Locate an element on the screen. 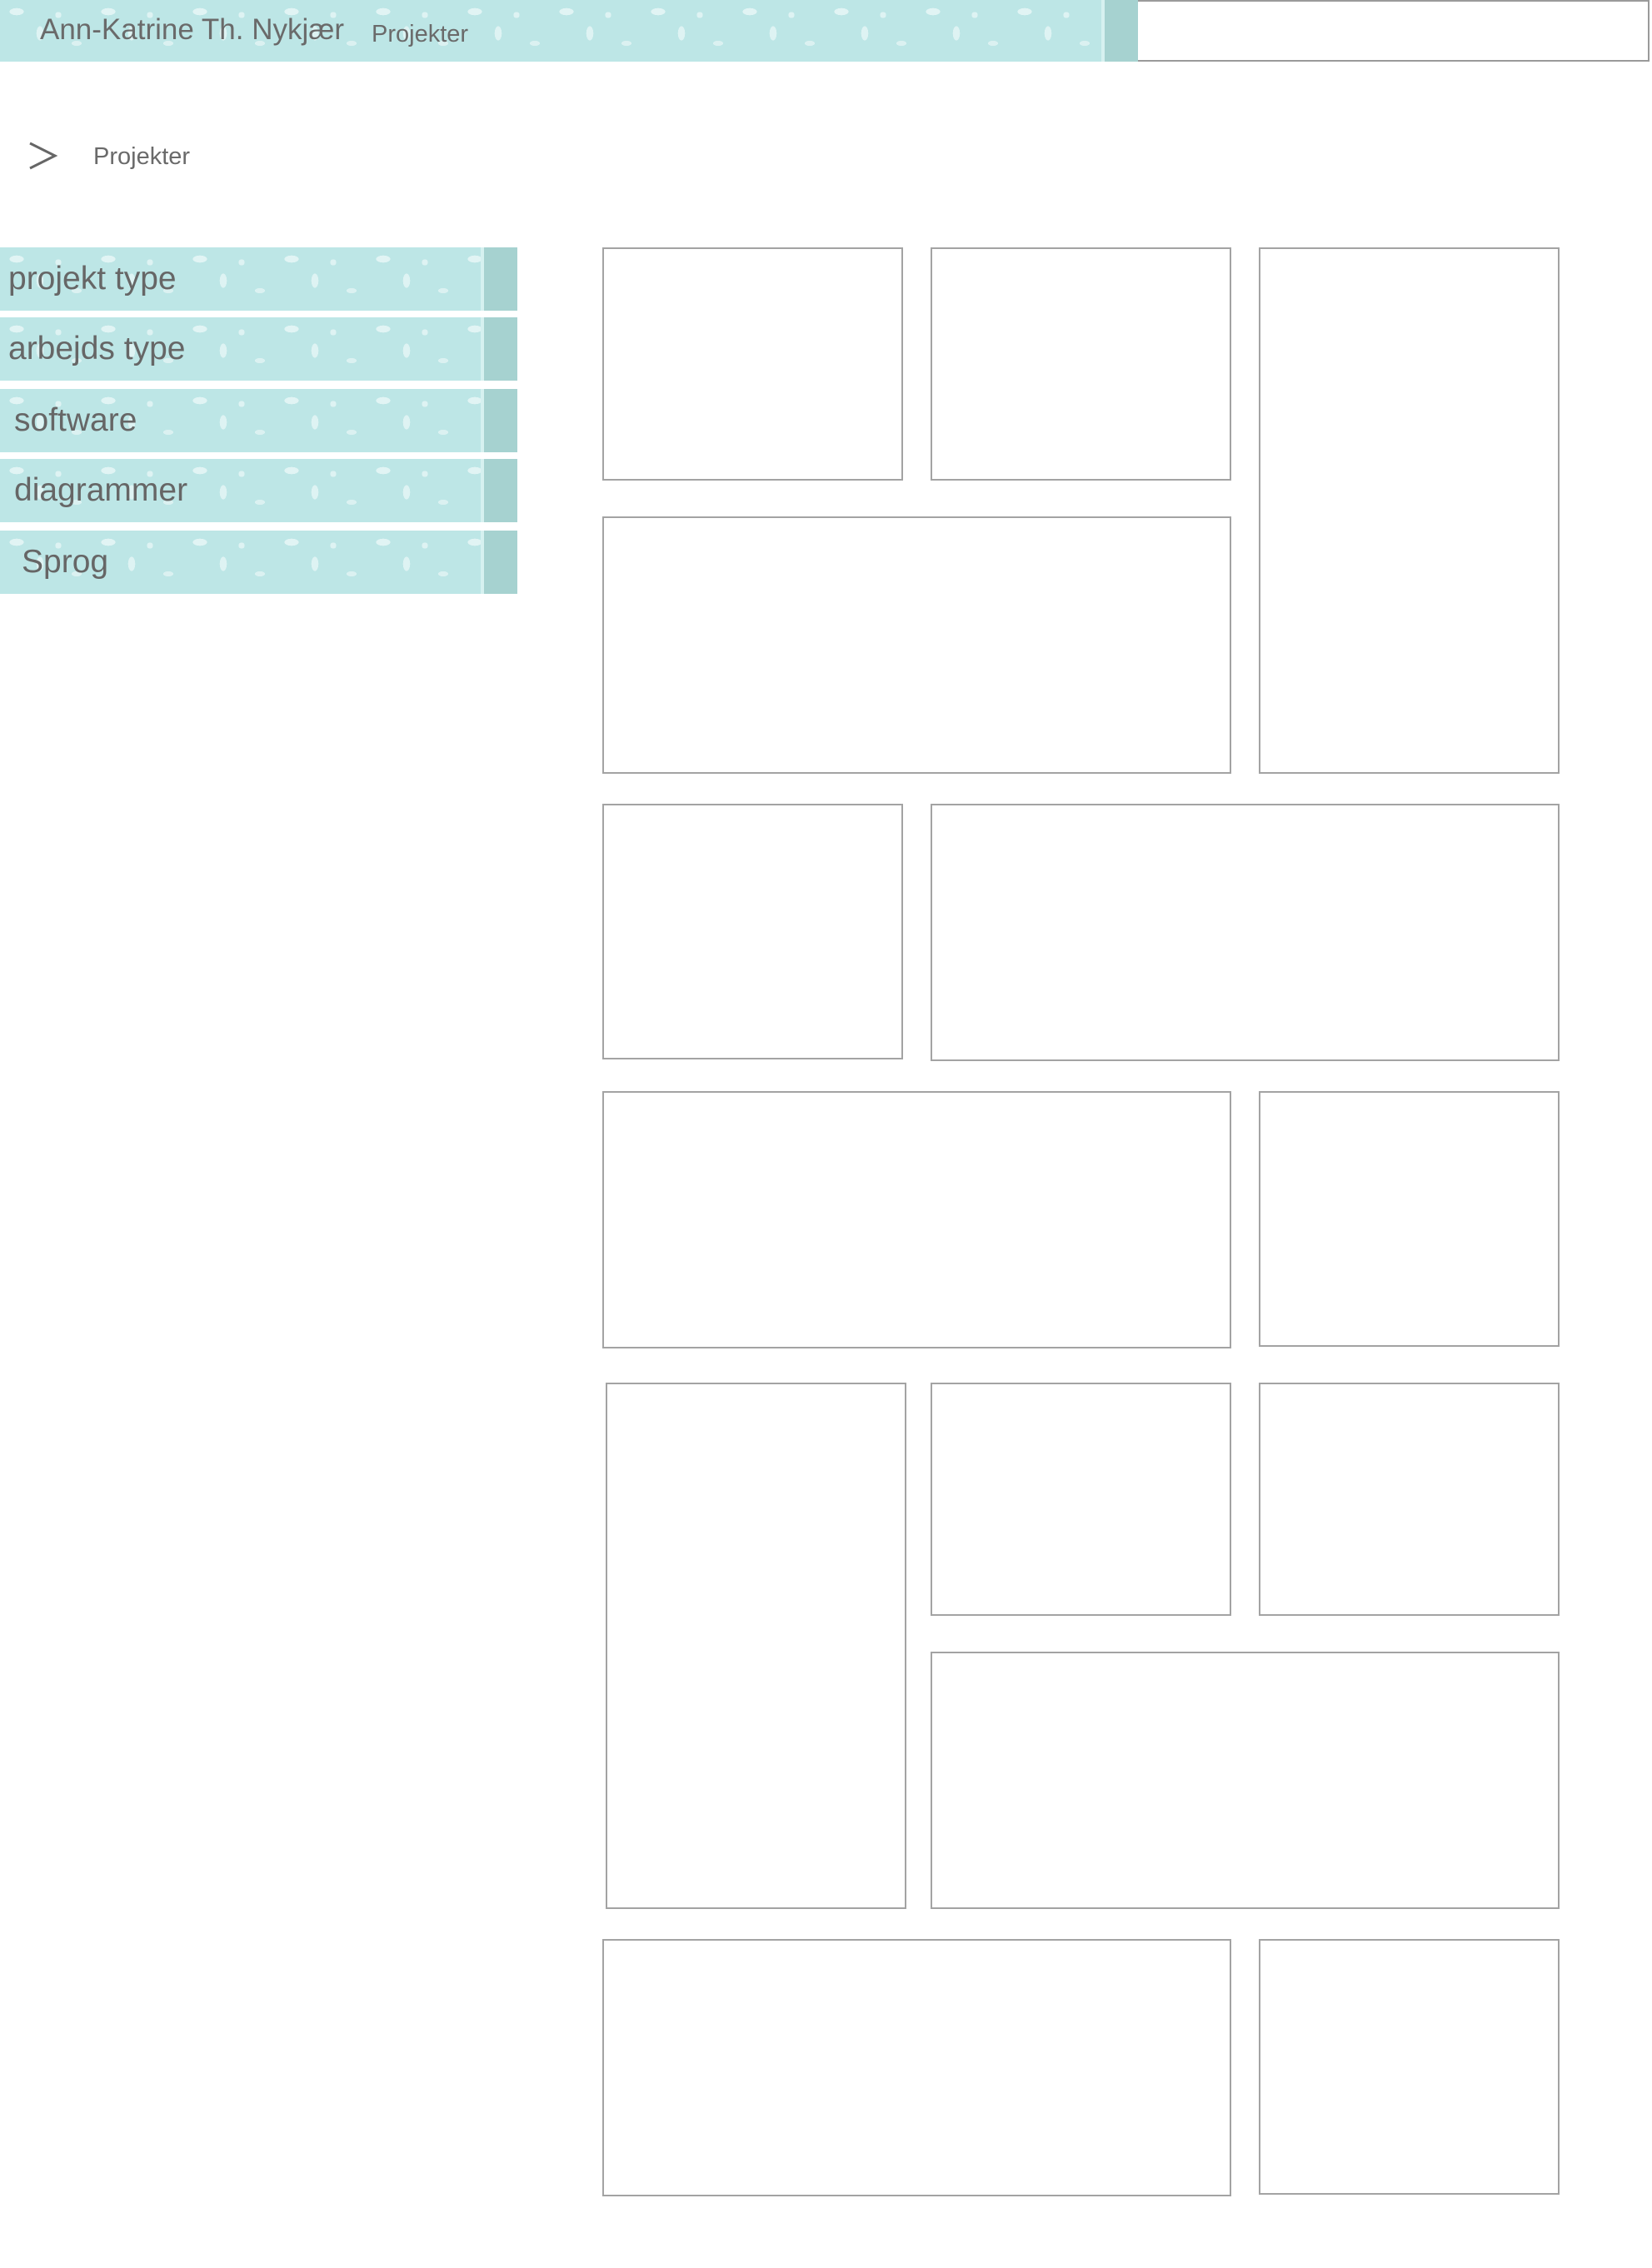 The image size is (1652, 2268). chevron-right-icon is located at coordinates (43, 156).